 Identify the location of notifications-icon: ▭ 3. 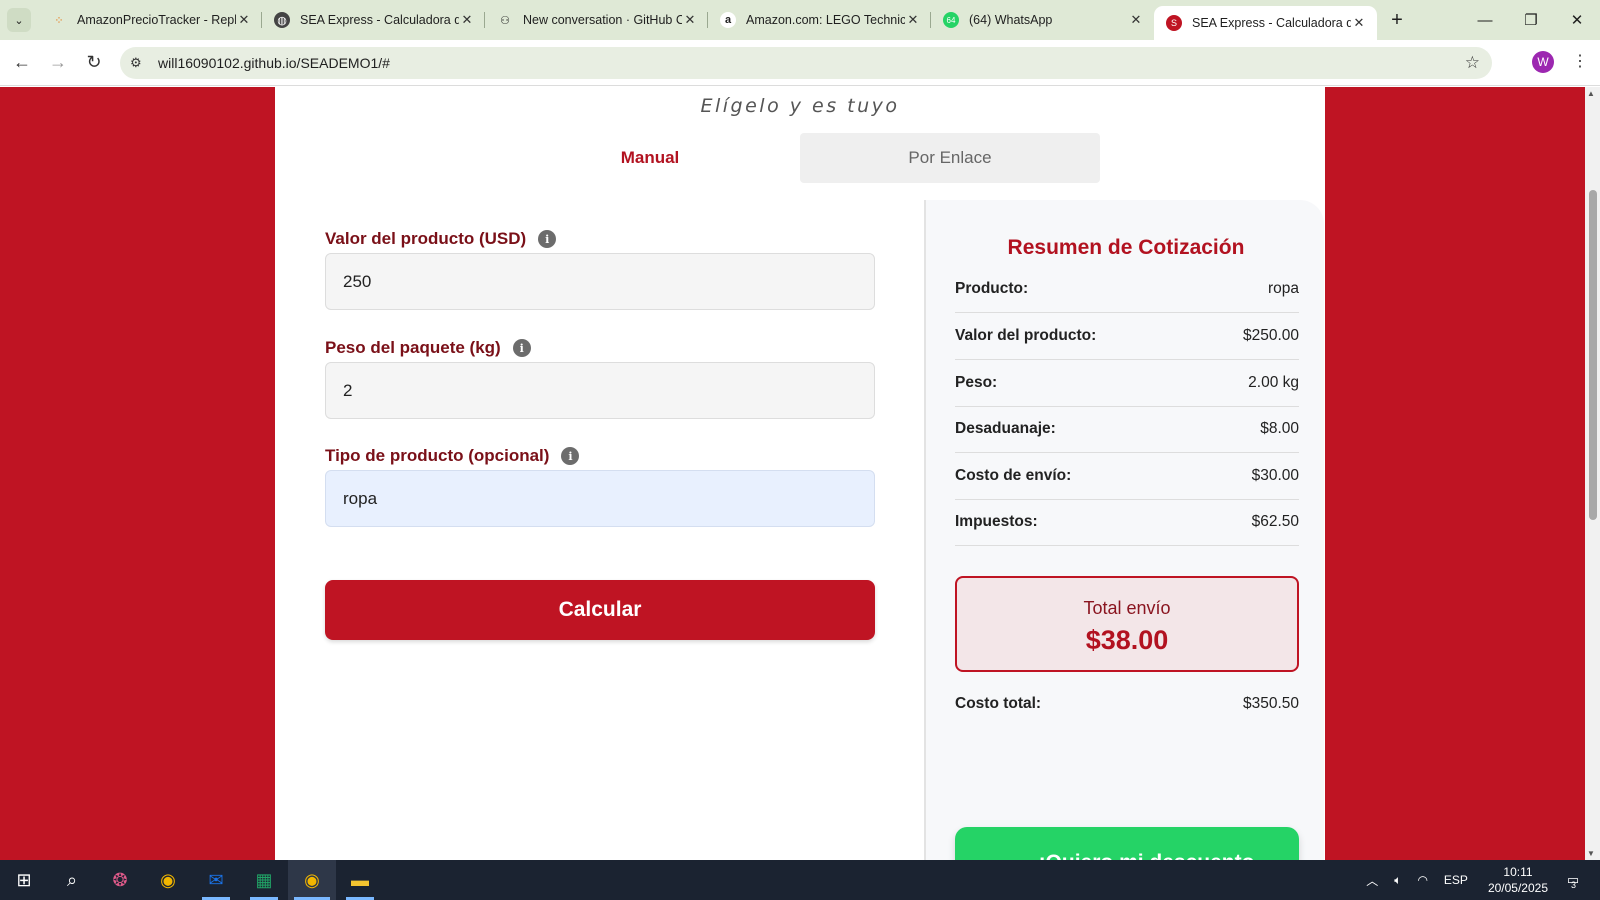
(1573, 880).